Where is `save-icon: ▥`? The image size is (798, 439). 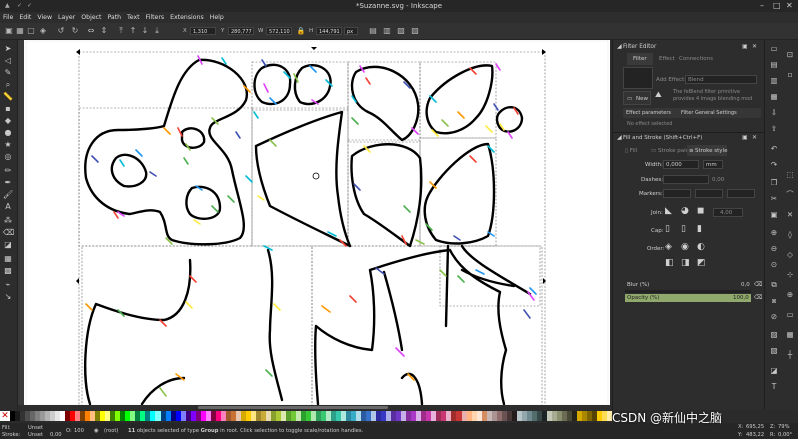
save-icon: ▥ is located at coordinates (774, 80).